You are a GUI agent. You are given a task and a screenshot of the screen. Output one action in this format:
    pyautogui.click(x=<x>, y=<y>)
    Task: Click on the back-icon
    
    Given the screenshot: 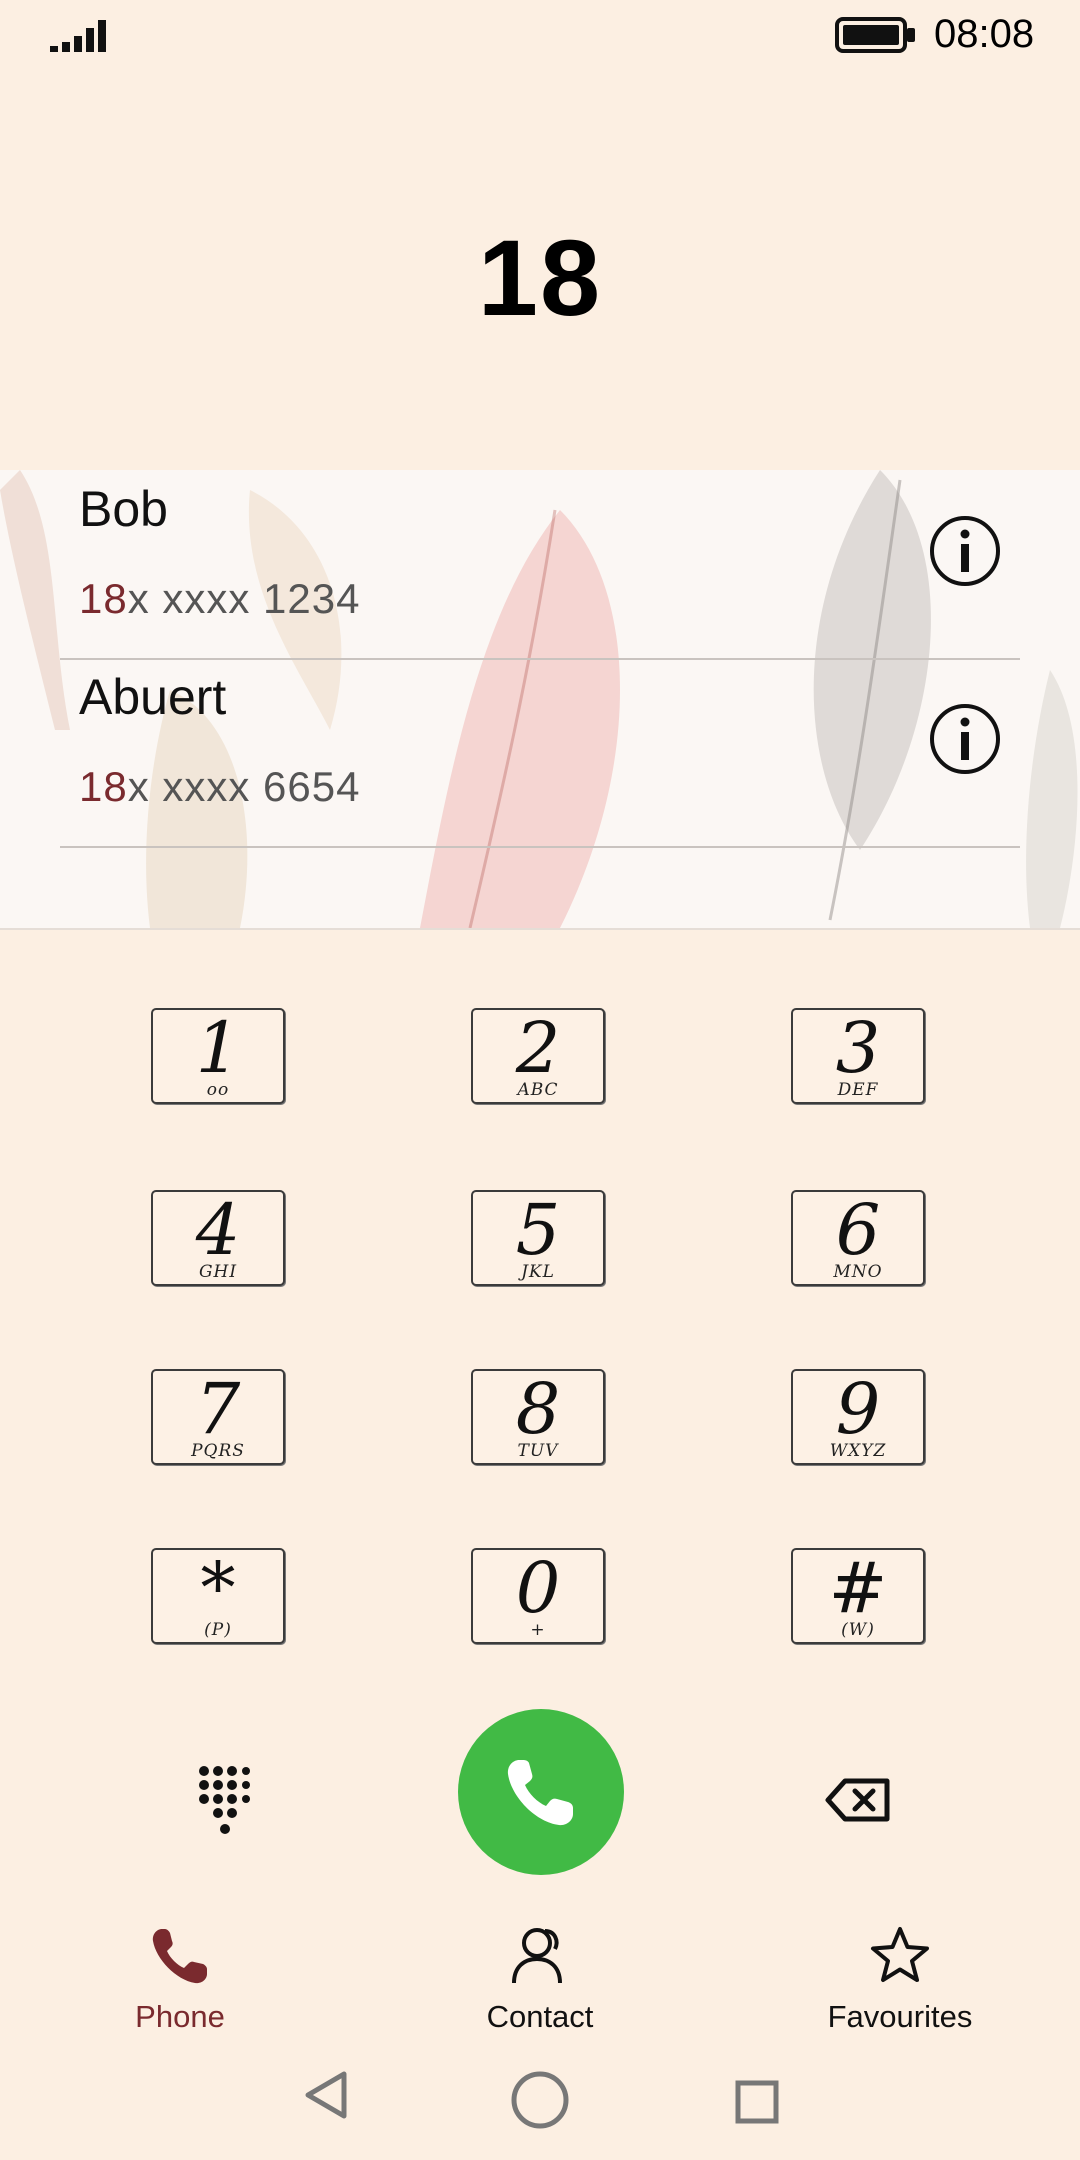 What is the action you would take?
    pyautogui.click(x=326, y=2095)
    